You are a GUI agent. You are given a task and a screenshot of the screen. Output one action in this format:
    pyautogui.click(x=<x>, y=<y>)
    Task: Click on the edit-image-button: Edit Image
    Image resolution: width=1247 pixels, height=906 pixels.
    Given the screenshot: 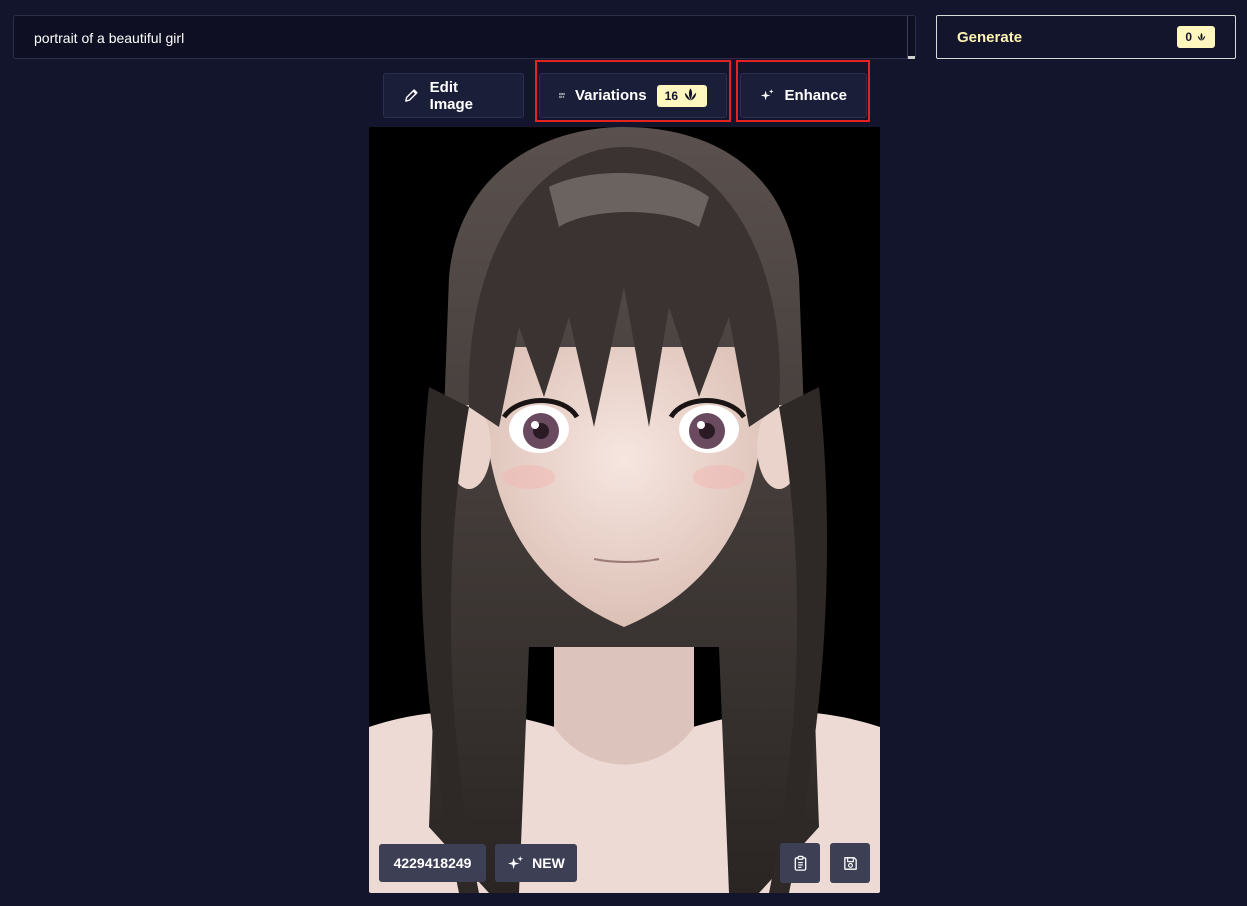 What is the action you would take?
    pyautogui.click(x=453, y=95)
    